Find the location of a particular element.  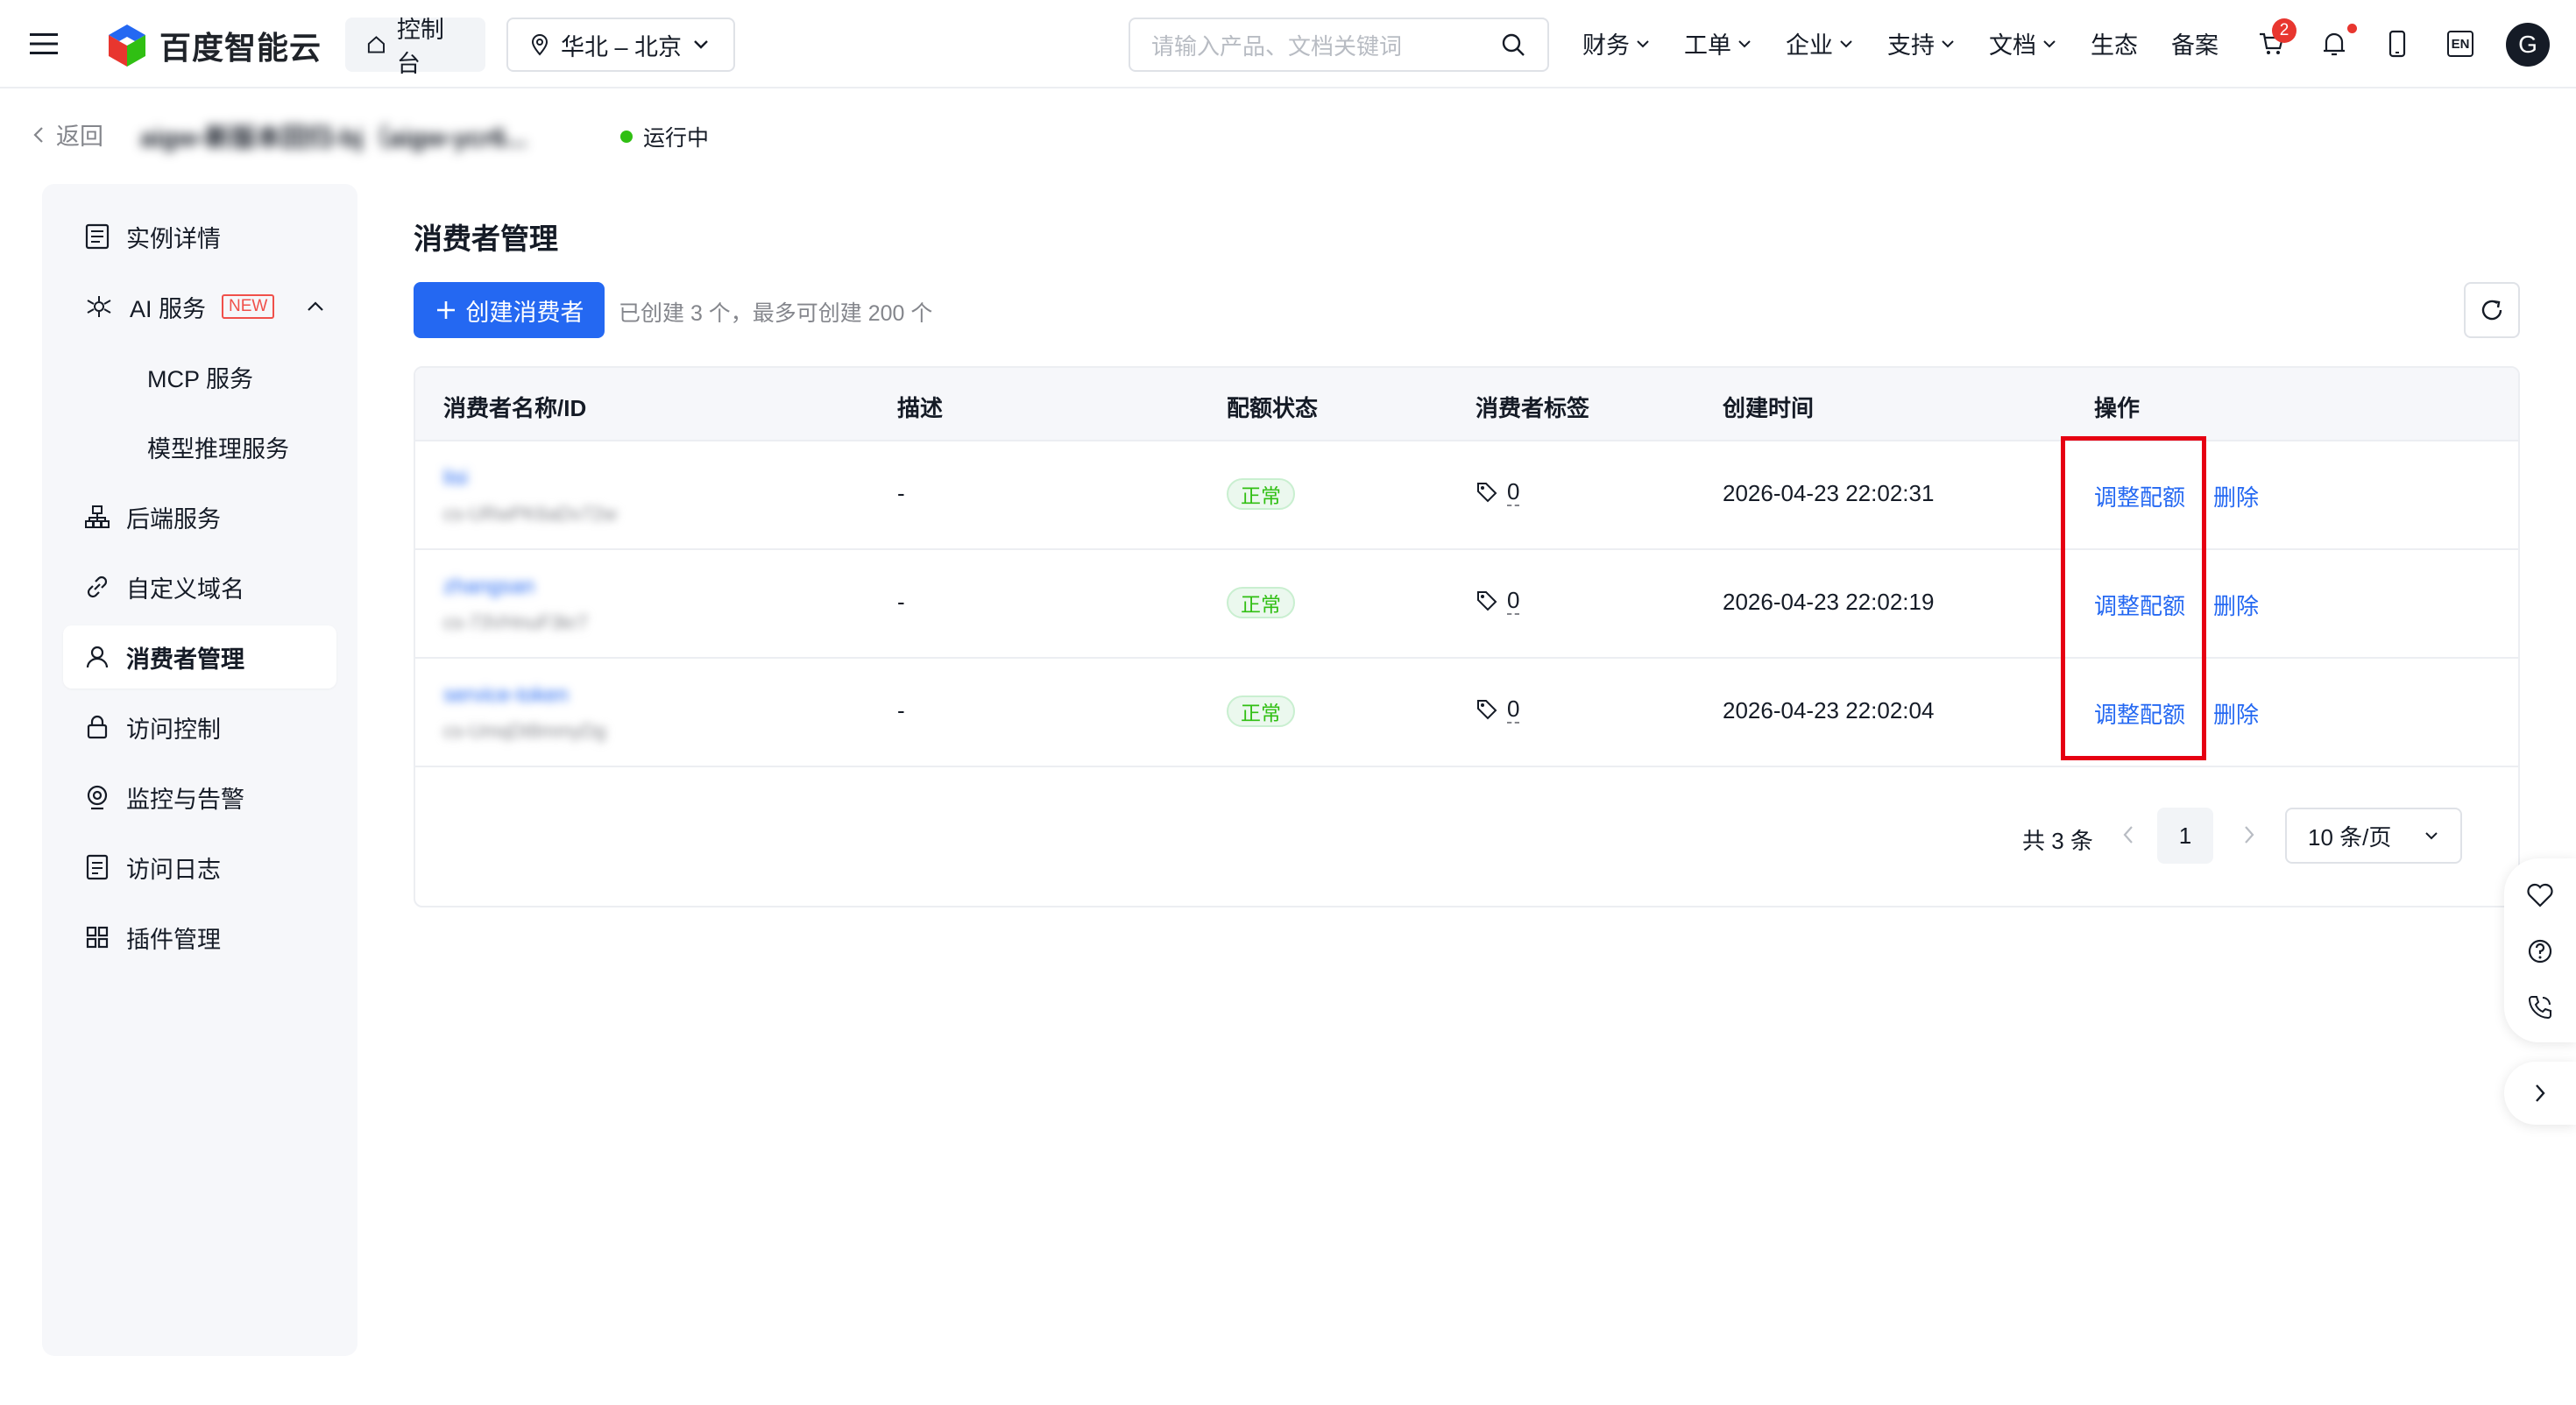

cart-badge: 2 is located at coordinates (2284, 30).